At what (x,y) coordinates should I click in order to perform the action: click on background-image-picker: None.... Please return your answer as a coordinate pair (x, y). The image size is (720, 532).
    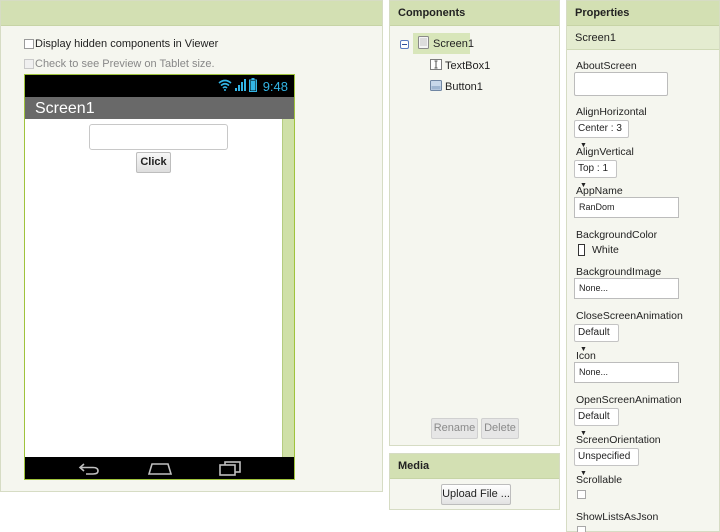
    Looking at the image, I should click on (626, 288).